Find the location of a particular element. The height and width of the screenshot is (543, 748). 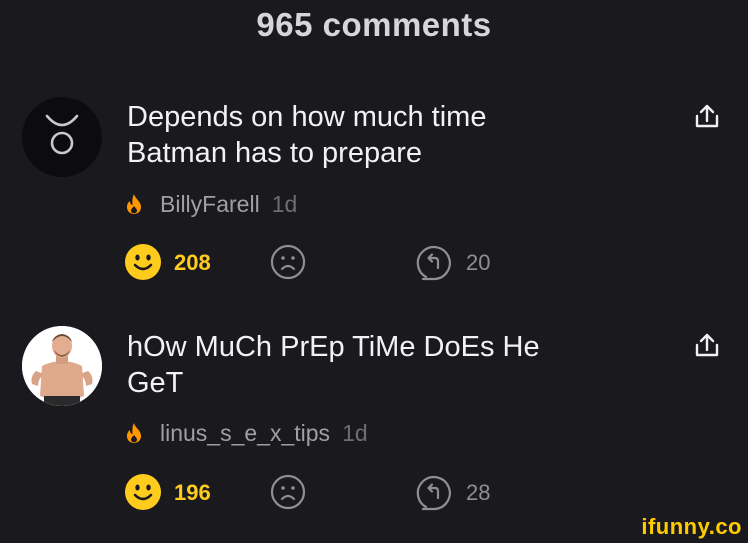

comment-author: BillyFarell is located at coordinates (210, 204).